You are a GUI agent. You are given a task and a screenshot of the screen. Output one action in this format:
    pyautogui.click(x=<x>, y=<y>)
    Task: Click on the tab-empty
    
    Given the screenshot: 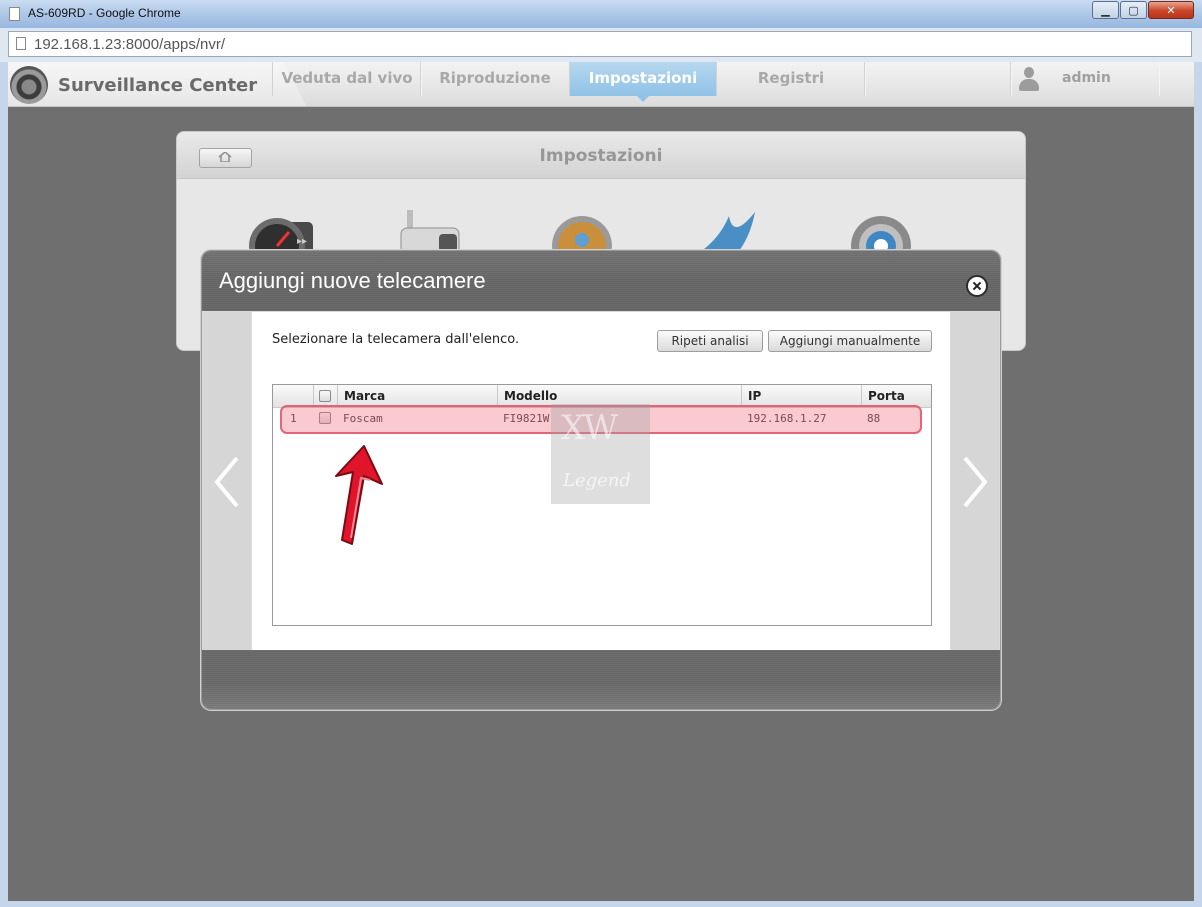 What is the action you would take?
    pyautogui.click(x=938, y=79)
    